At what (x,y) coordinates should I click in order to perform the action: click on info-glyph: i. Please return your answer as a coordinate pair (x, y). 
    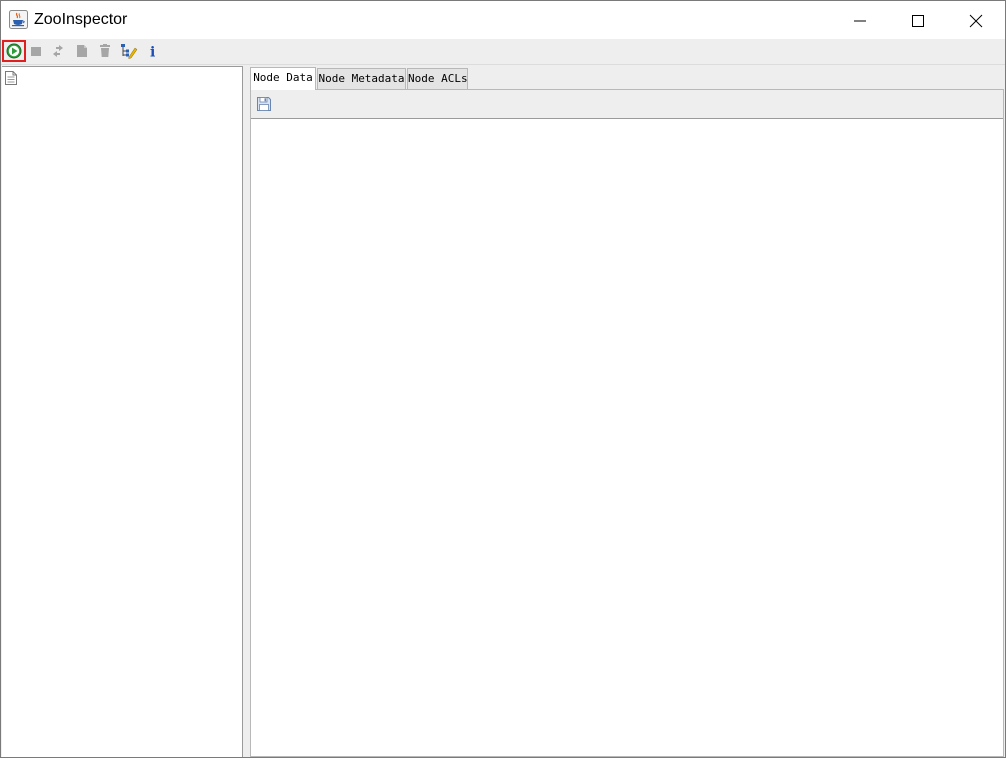
    Looking at the image, I should click on (152, 52).